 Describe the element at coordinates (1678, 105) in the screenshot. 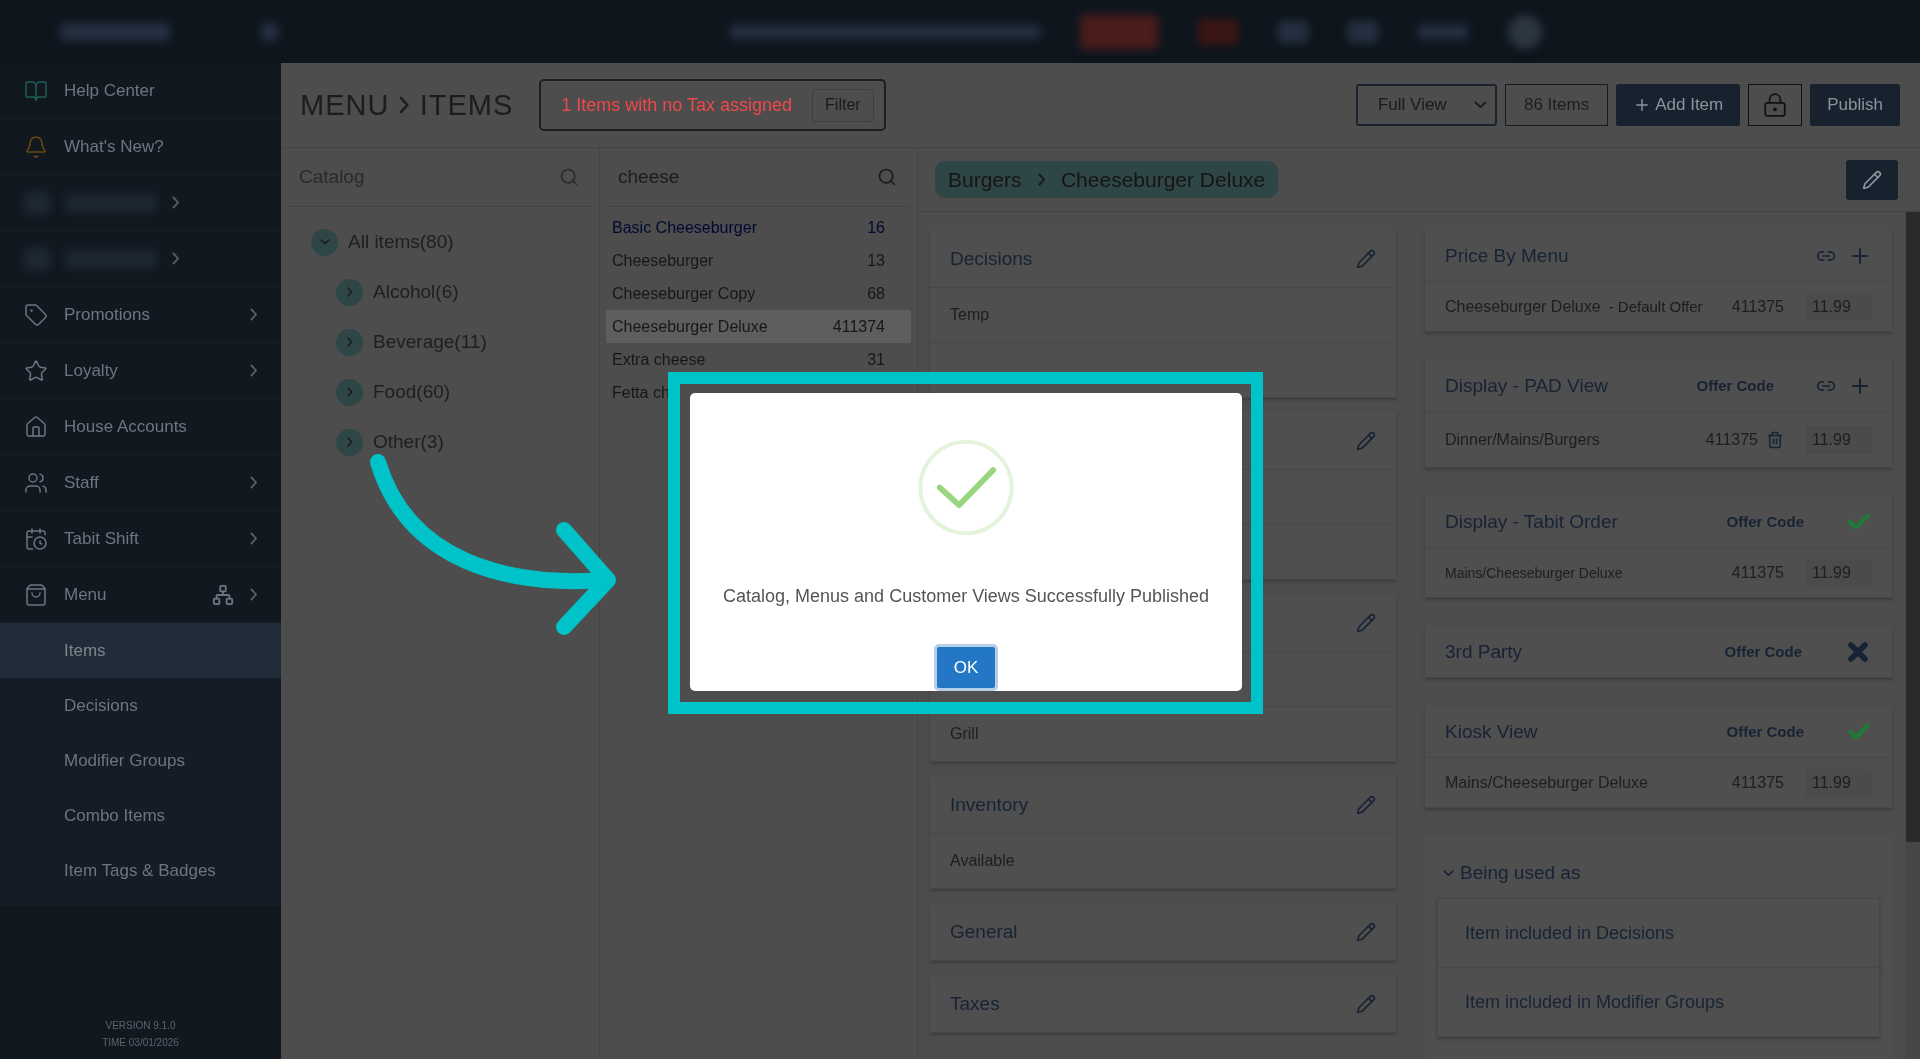

I see `add-item-button: Add Item` at that location.